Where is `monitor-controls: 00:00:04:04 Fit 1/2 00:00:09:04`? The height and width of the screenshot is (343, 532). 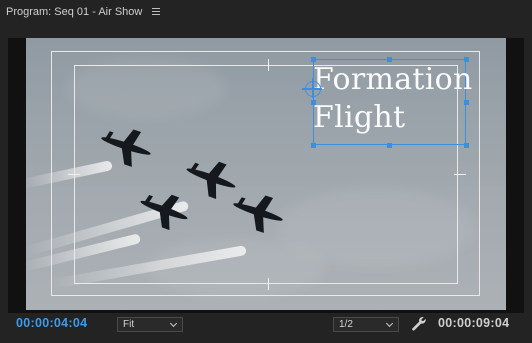
monitor-controls: 00:00:04:04 Fit 1/2 00:00:09:04 is located at coordinates (266, 328).